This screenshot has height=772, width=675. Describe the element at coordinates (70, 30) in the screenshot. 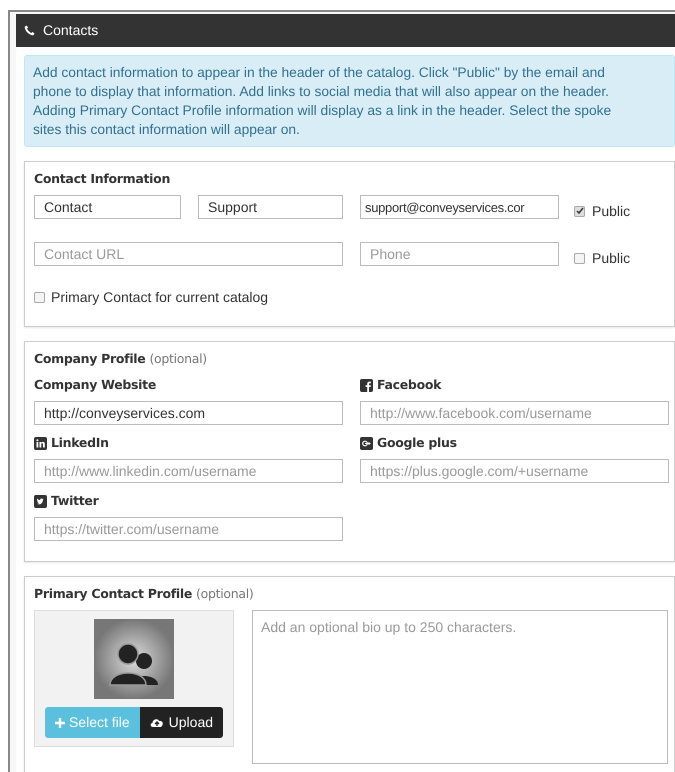

I see `panel-title: Contacts` at that location.